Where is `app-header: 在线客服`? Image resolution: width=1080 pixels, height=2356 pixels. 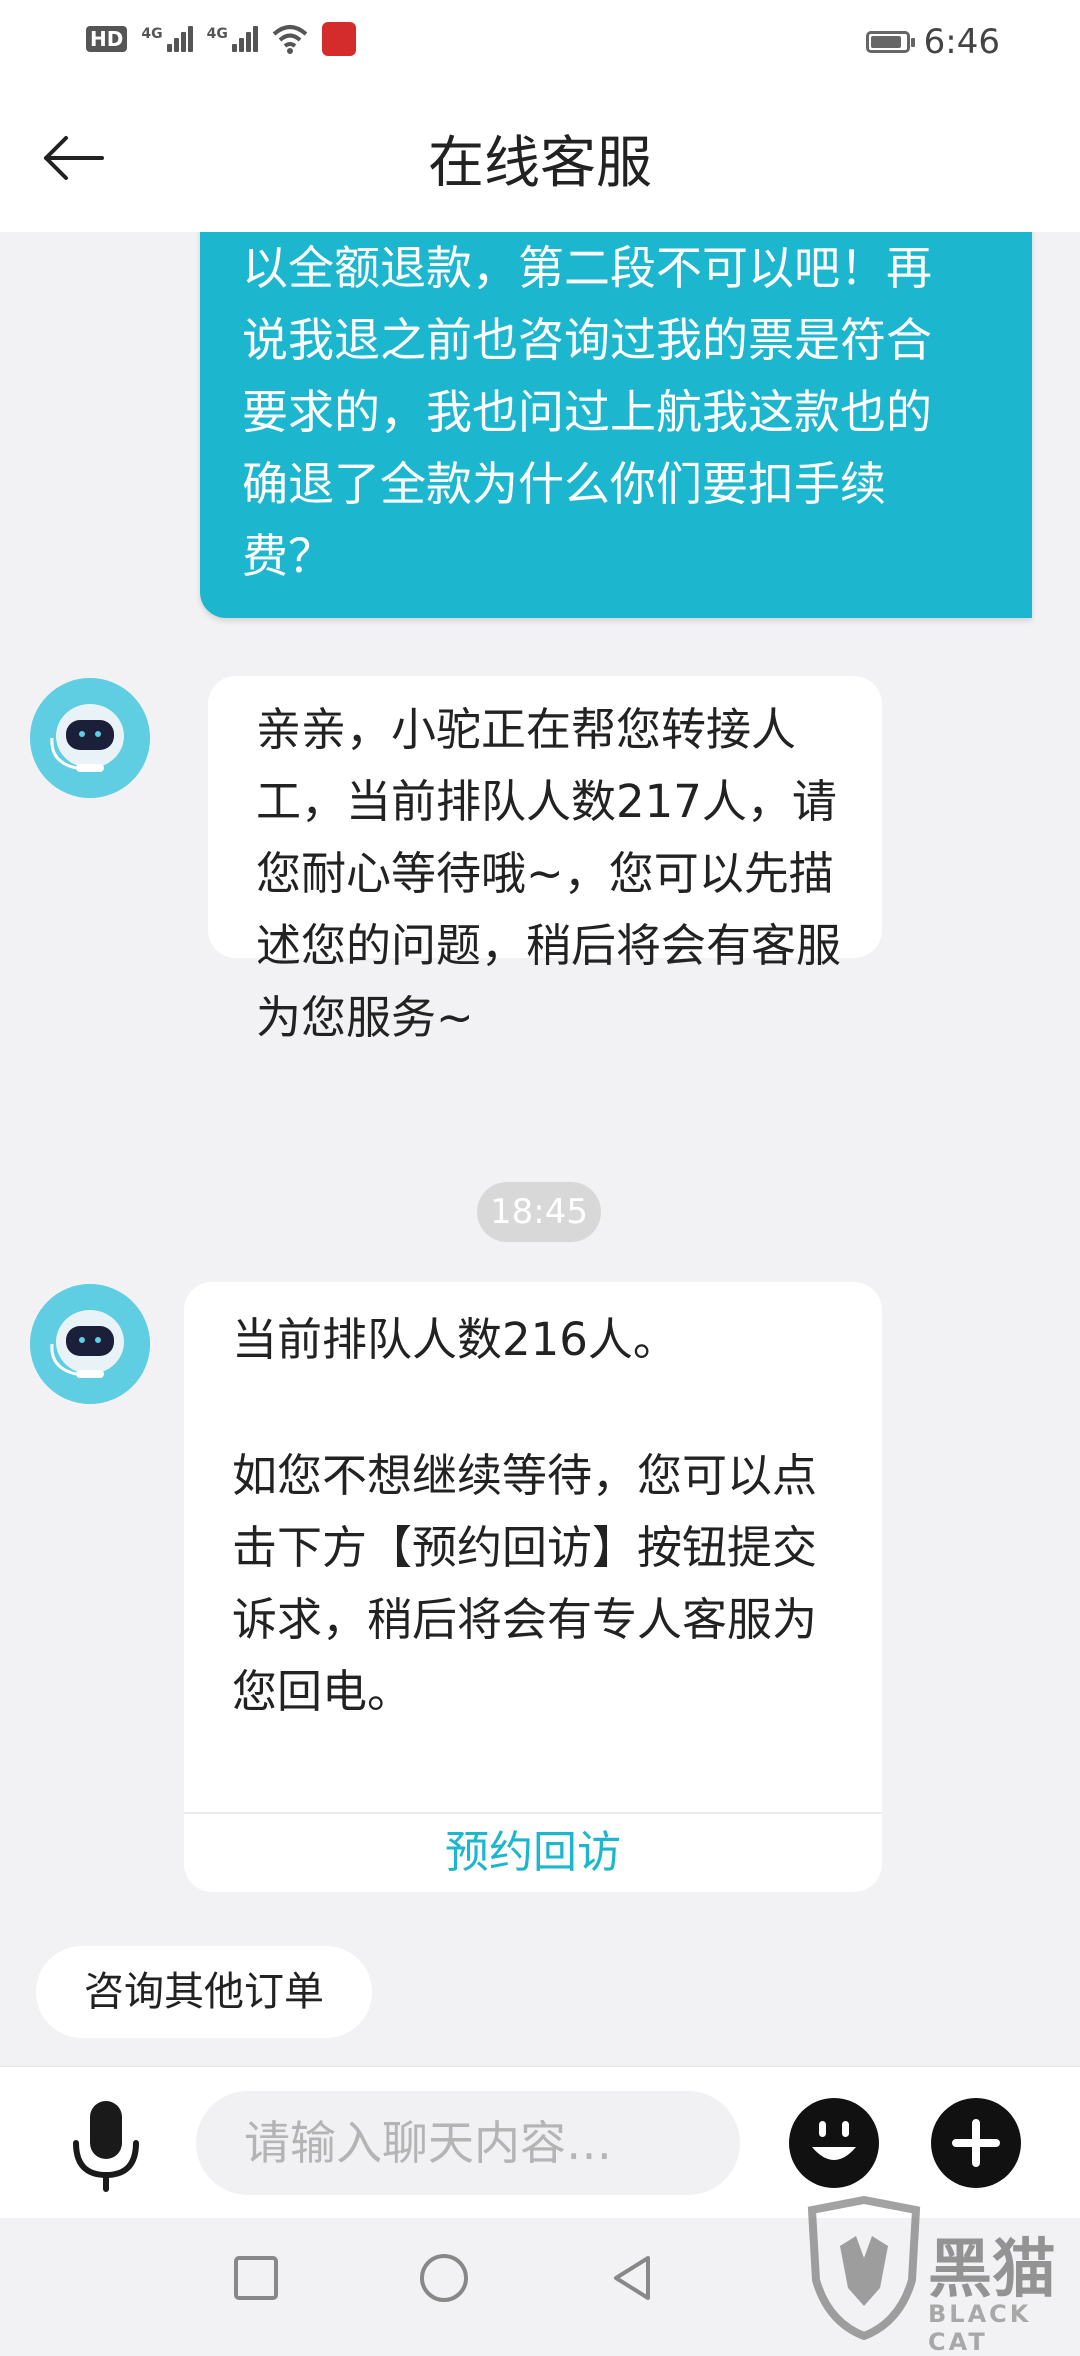 app-header: 在线客服 is located at coordinates (540, 158).